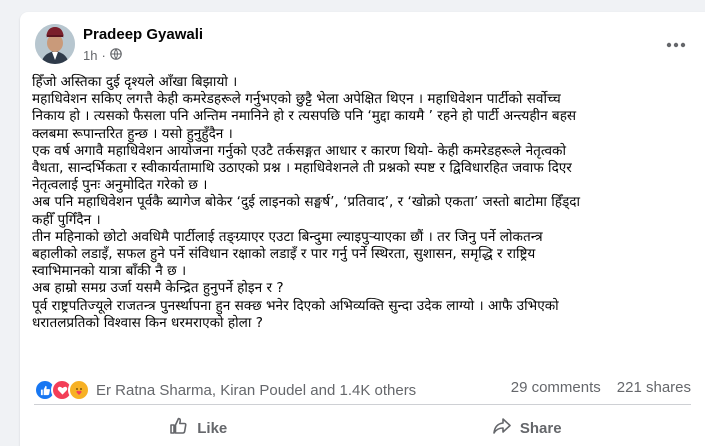  Describe the element at coordinates (556, 387) in the screenshot. I see `comments-count: 29 comments` at that location.